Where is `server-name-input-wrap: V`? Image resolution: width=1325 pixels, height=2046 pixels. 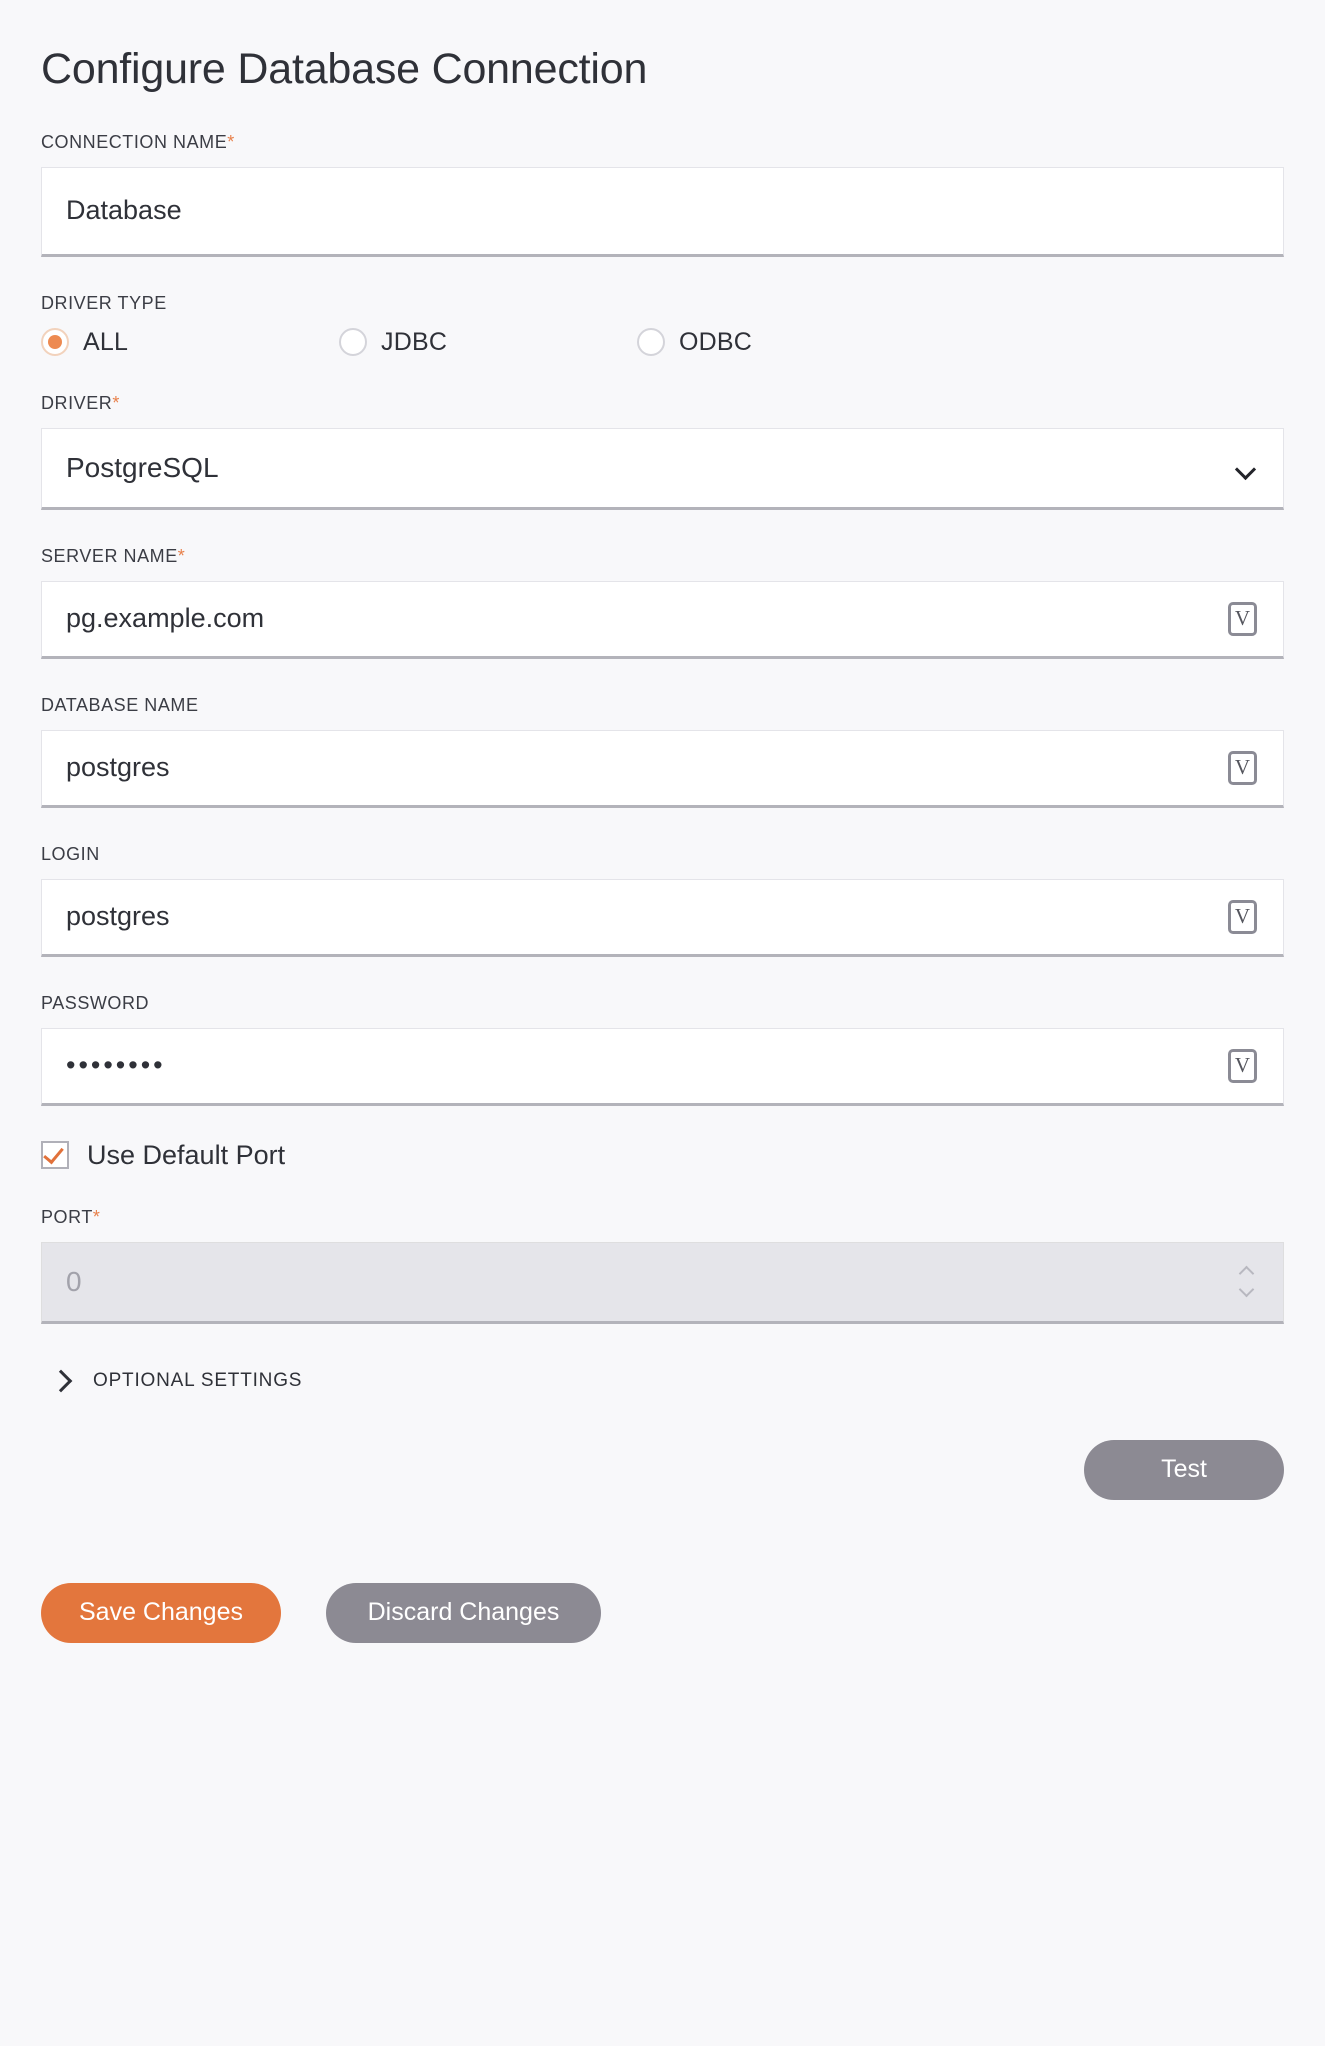
server-name-input-wrap: V is located at coordinates (662, 619).